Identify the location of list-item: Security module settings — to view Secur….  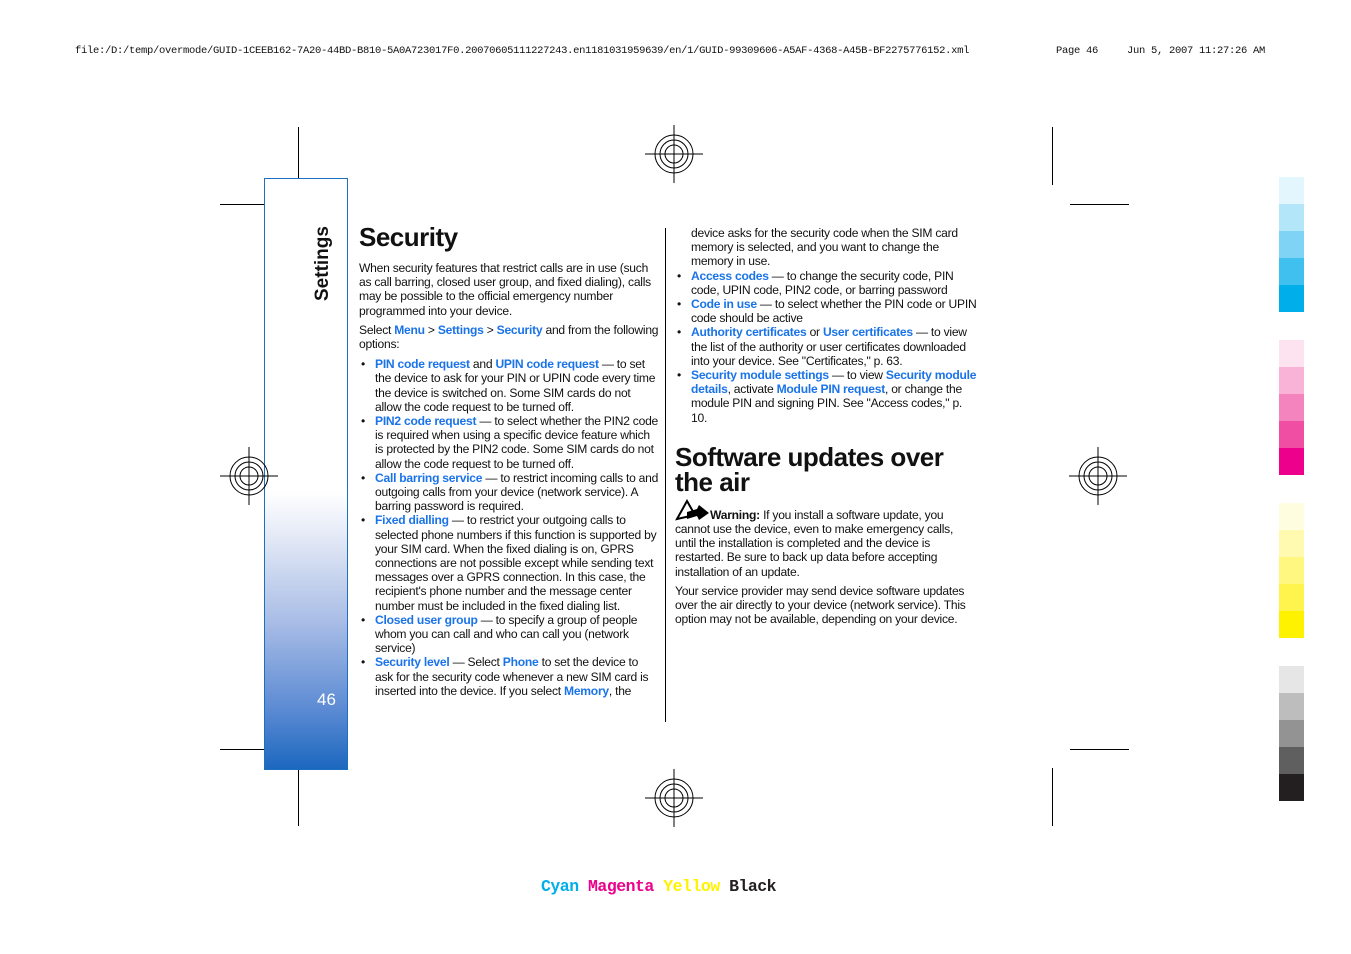
(827, 396).